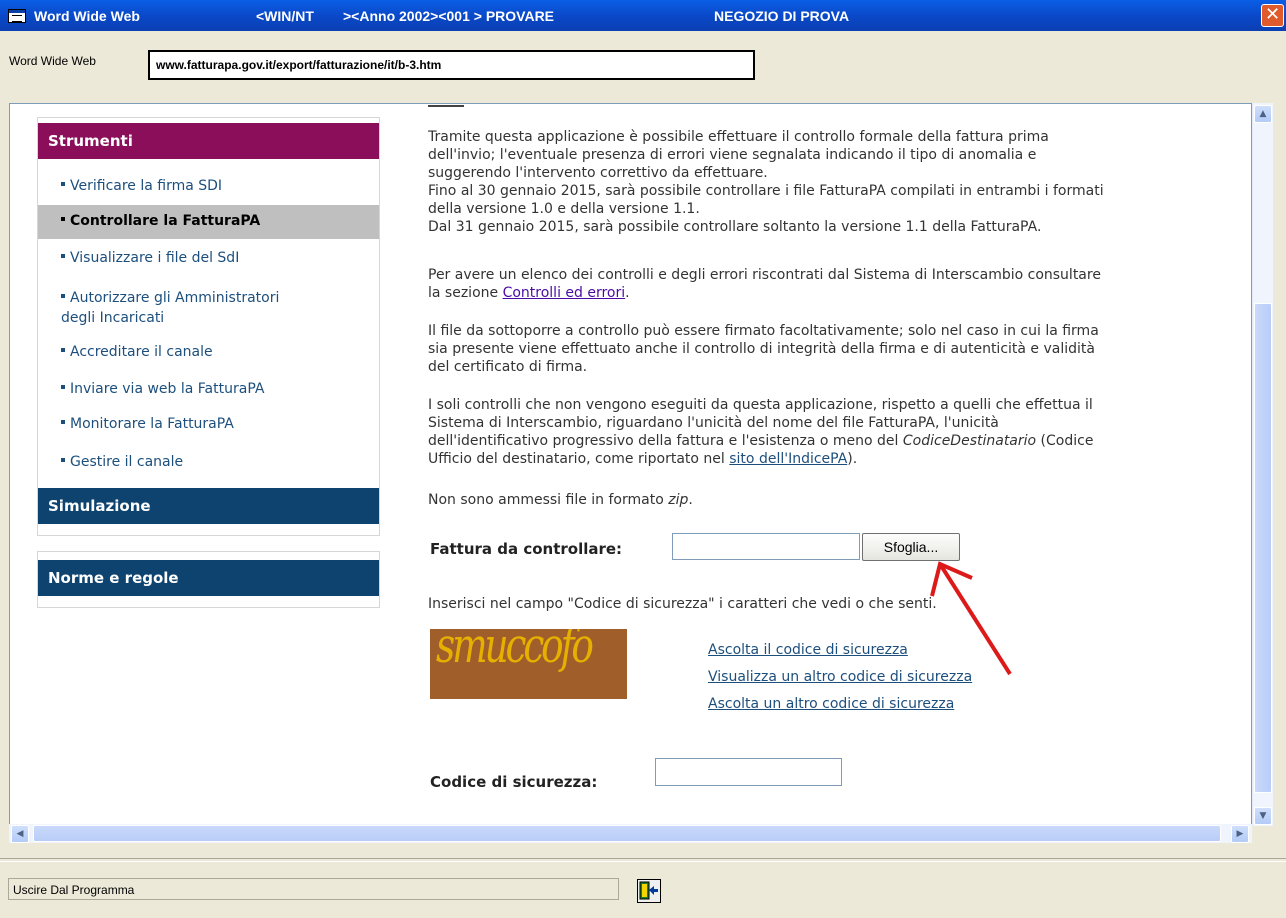 This screenshot has width=1286, height=918. Describe the element at coordinates (1263, 548) in the screenshot. I see `vertical-scroll-thumb` at that location.